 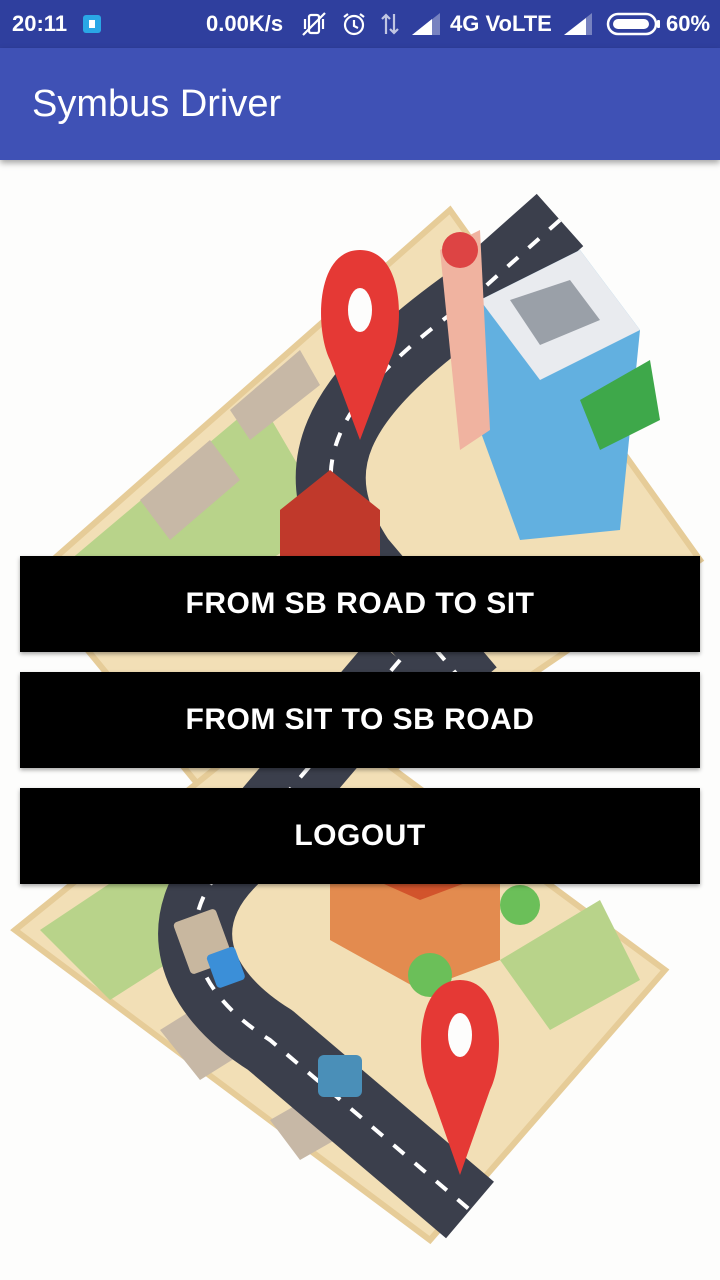 I want to click on app-title: Symbus Driver, so click(x=157, y=103).